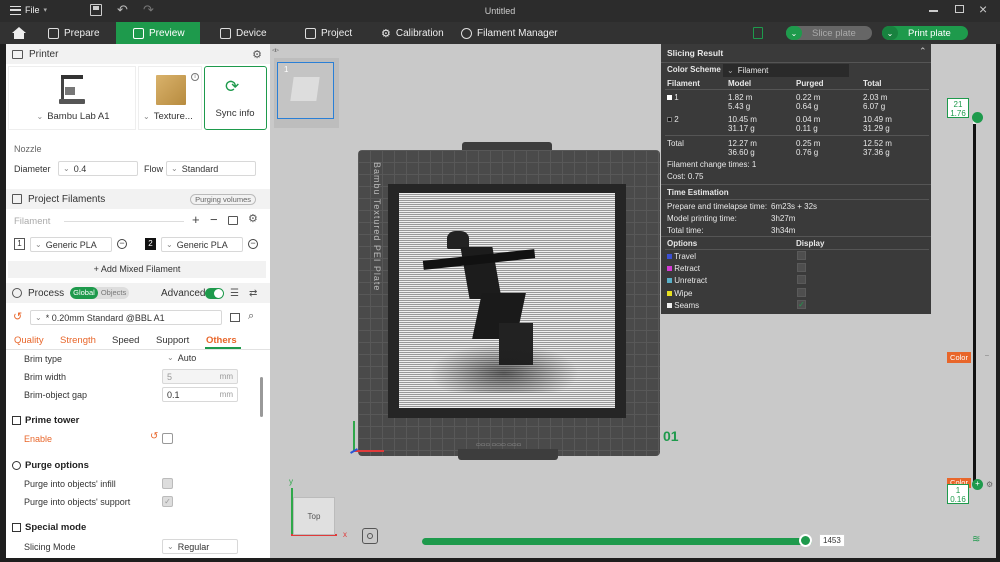 This screenshot has height=562, width=1000. Describe the element at coordinates (78, 340) in the screenshot. I see `tab-strength: Strength` at that location.